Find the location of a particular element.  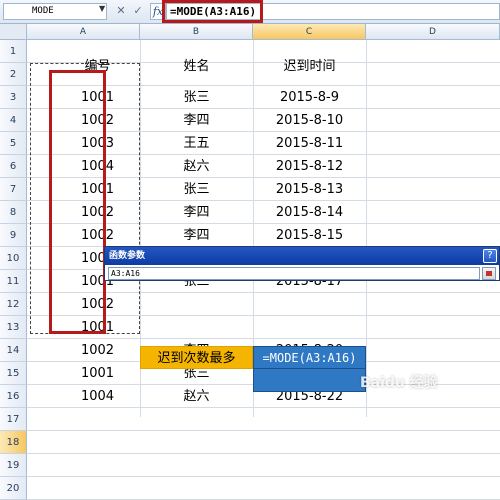

row-header-10: 10 is located at coordinates (13, 258).